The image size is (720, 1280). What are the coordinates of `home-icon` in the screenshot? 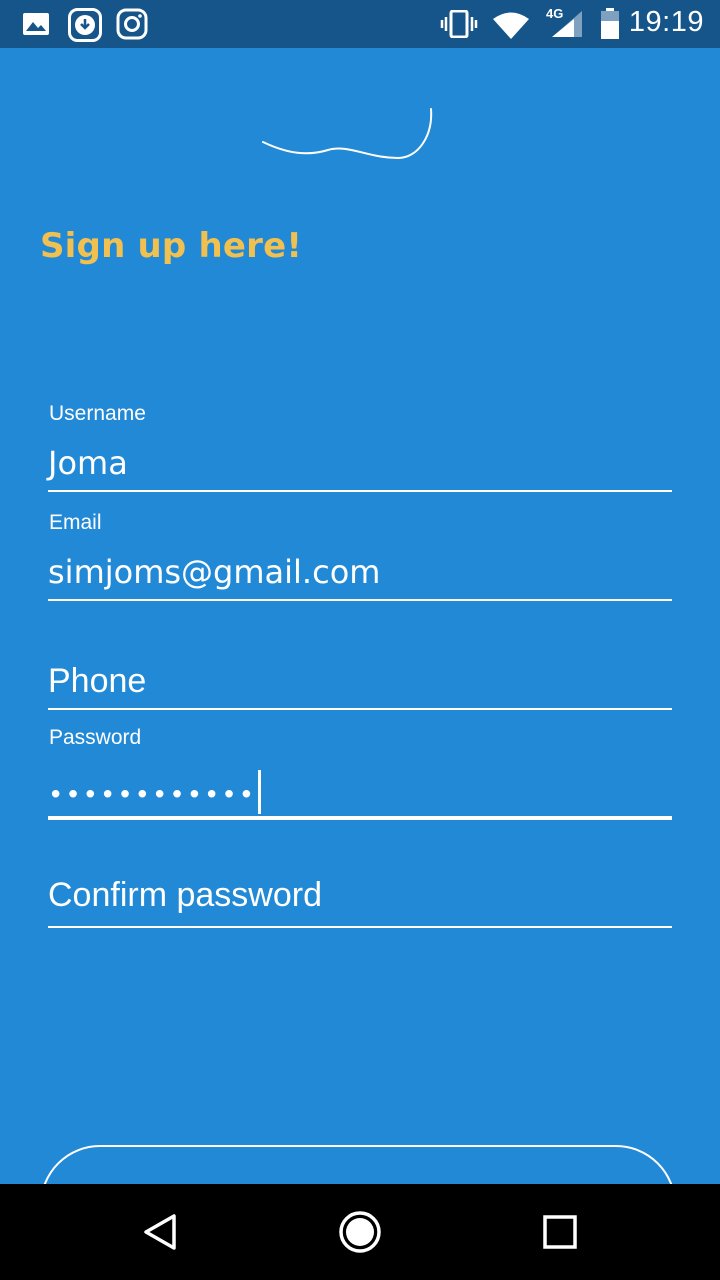 It's located at (360, 1232).